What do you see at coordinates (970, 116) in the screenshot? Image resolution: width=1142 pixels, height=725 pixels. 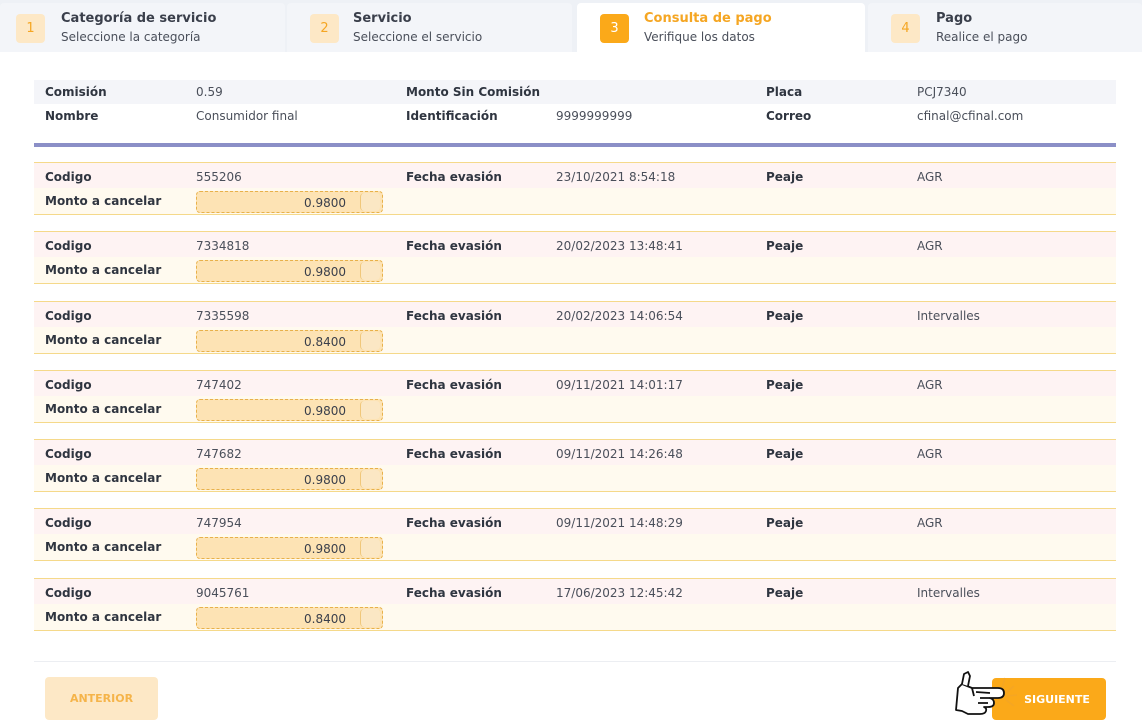 I see `correo-value: cfinal@cfinal.com` at bounding box center [970, 116].